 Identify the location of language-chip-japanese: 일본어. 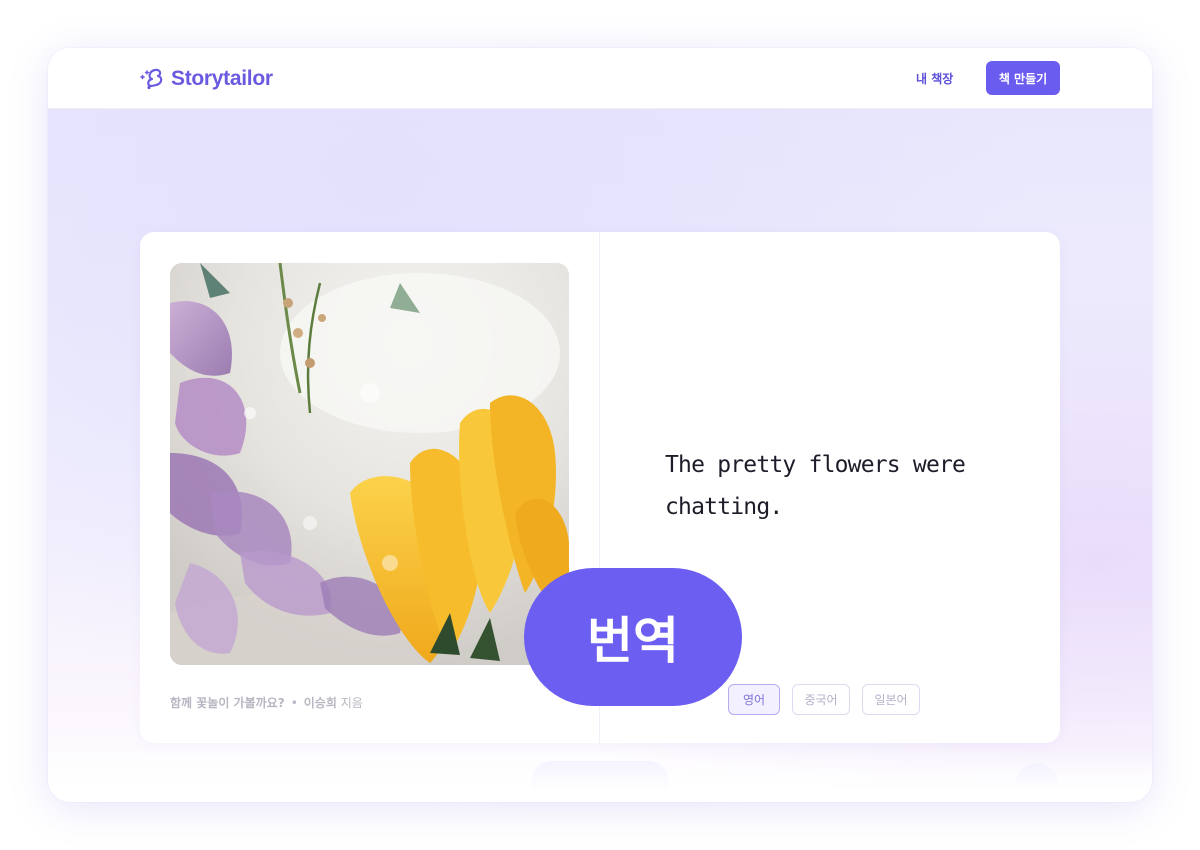
(891, 699).